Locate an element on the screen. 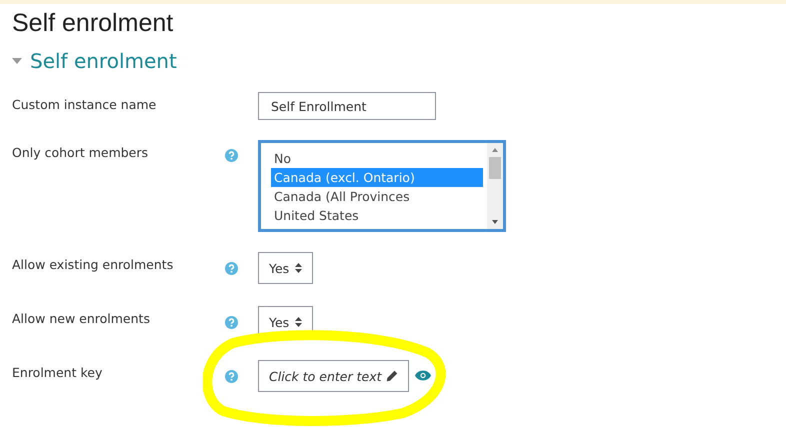 This screenshot has width=786, height=427. pencil-icon is located at coordinates (392, 376).